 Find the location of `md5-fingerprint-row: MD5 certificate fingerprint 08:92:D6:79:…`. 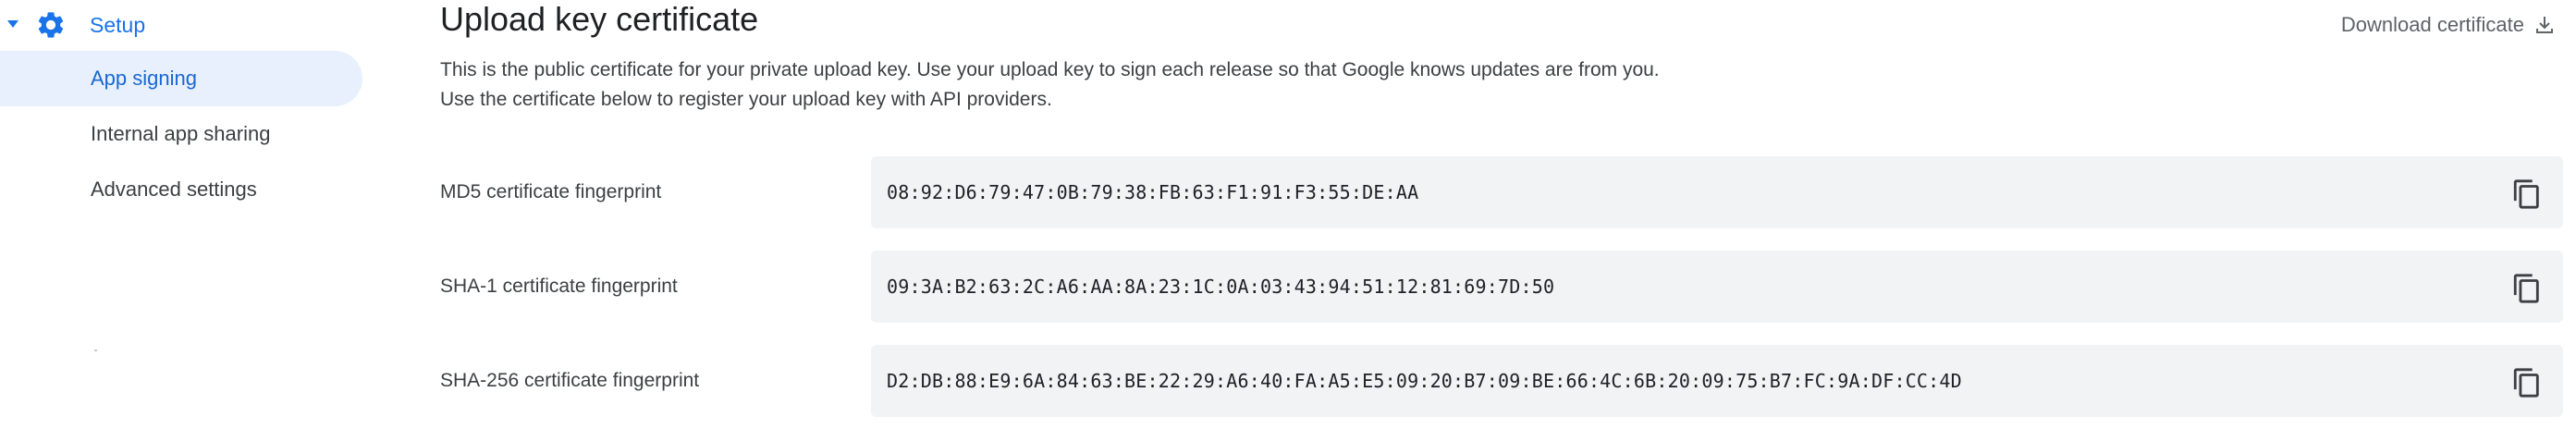

md5-fingerprint-row: MD5 certificate fingerprint 08:92:D6:79:… is located at coordinates (1502, 192).